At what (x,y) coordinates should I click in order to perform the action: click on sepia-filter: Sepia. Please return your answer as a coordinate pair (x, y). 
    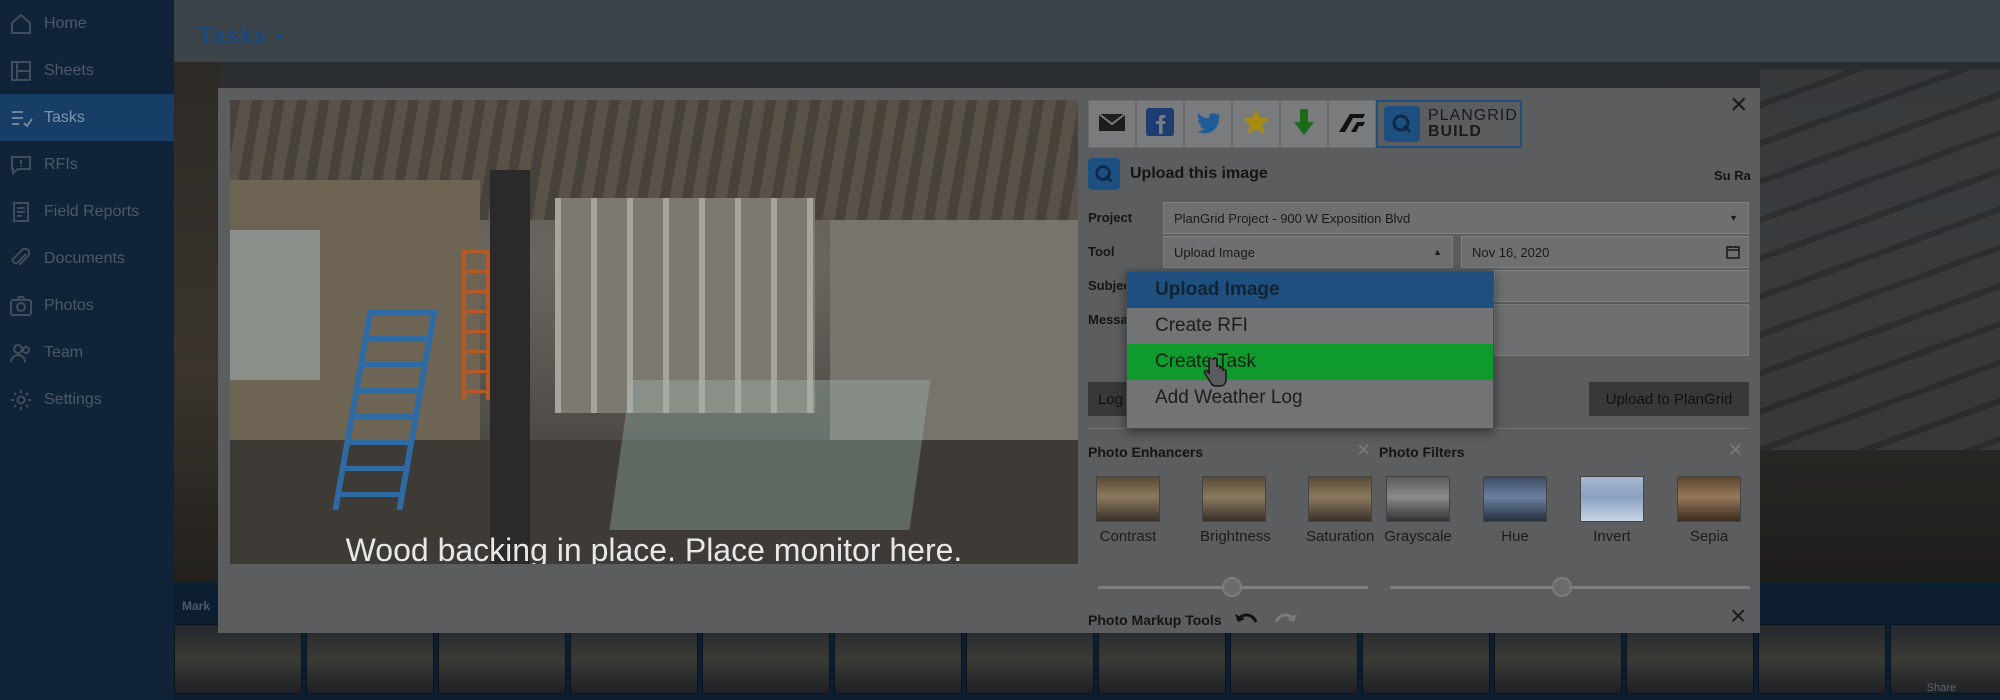
    Looking at the image, I should click on (1709, 510).